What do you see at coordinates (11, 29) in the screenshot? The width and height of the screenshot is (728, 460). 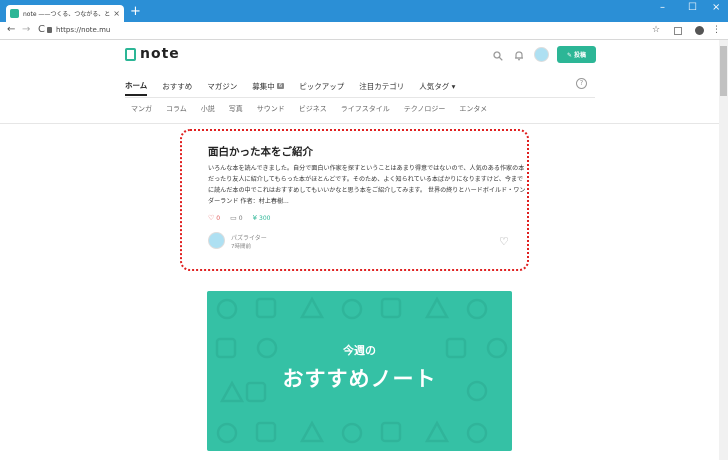 I see `back-button: ←` at bounding box center [11, 29].